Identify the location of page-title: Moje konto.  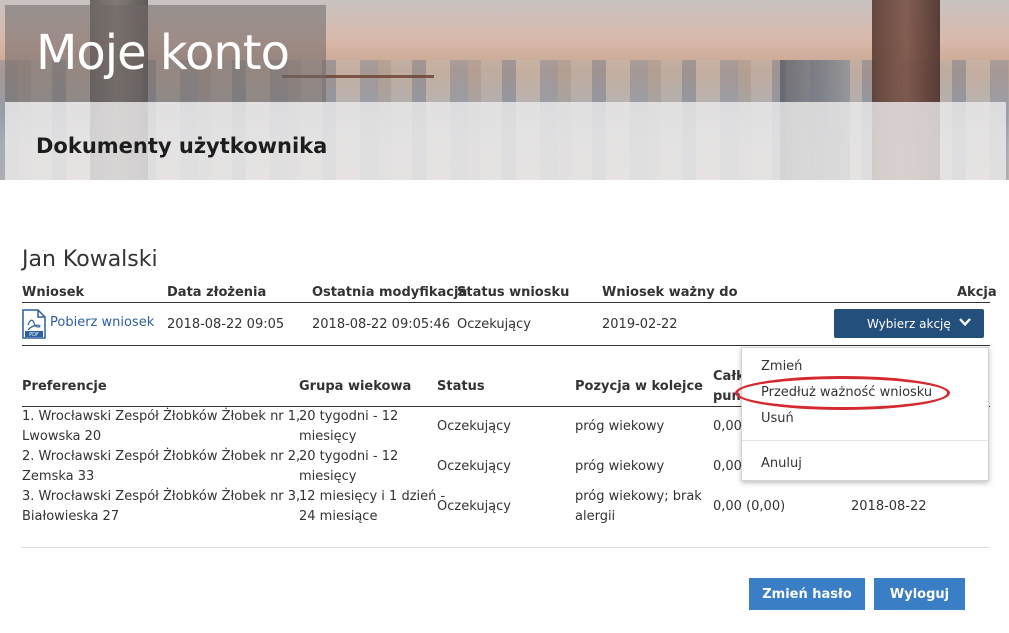
(163, 53).